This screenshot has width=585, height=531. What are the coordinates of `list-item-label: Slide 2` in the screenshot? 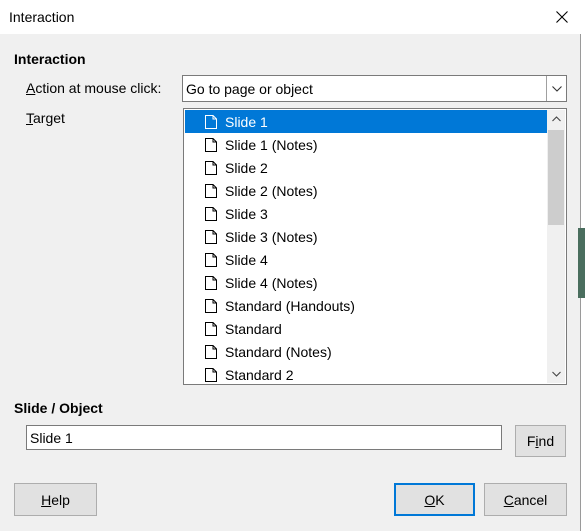 It's located at (246, 167).